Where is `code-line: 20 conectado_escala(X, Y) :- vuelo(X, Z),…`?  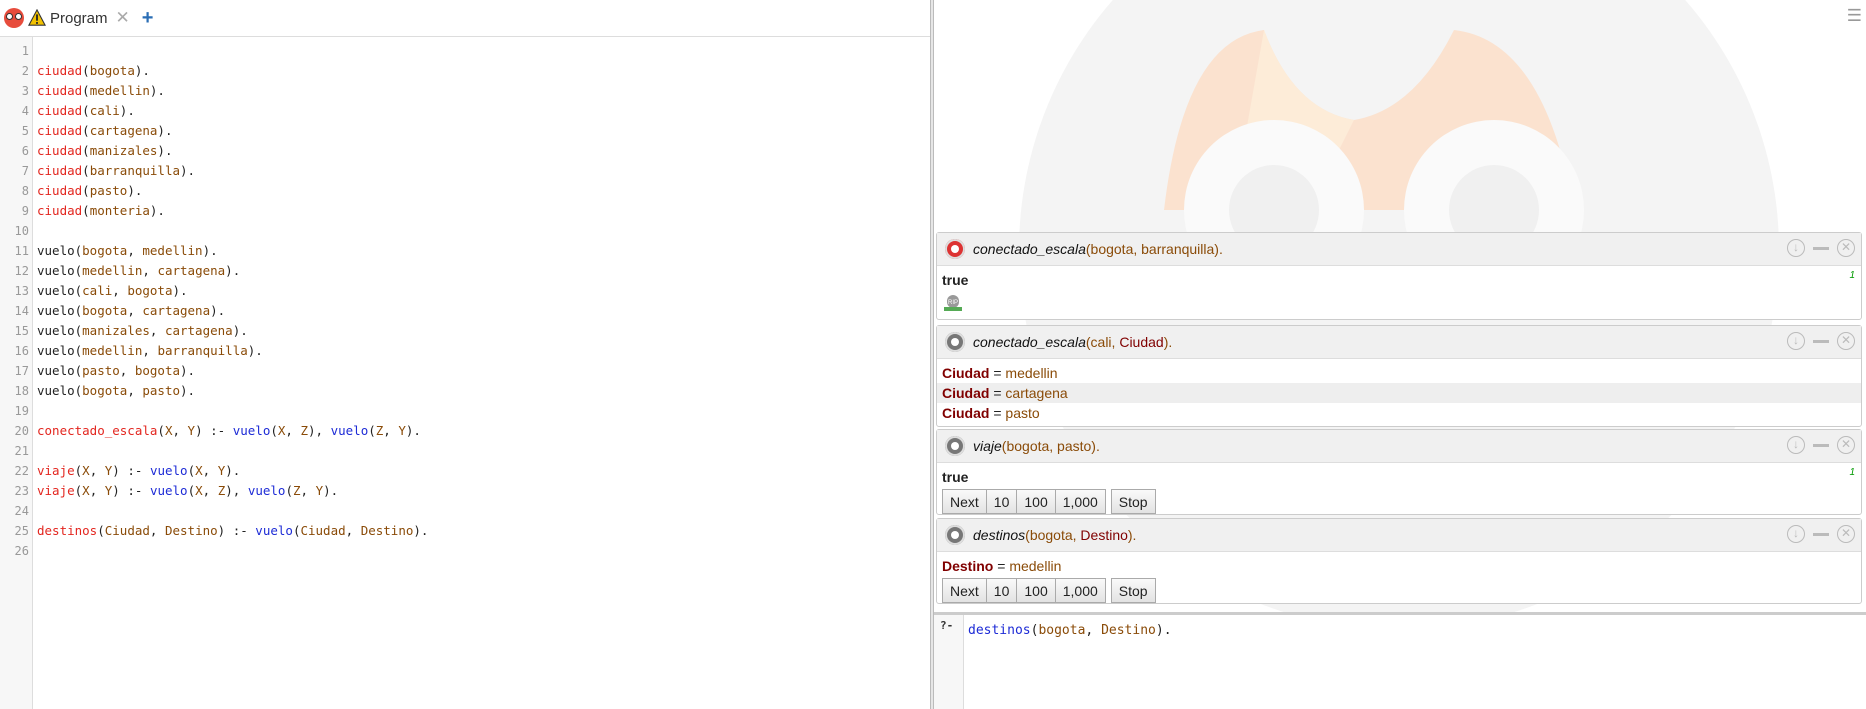 code-line: 20 conectado_escala(X, Y) :- vuelo(X, Z),… is located at coordinates (465, 431).